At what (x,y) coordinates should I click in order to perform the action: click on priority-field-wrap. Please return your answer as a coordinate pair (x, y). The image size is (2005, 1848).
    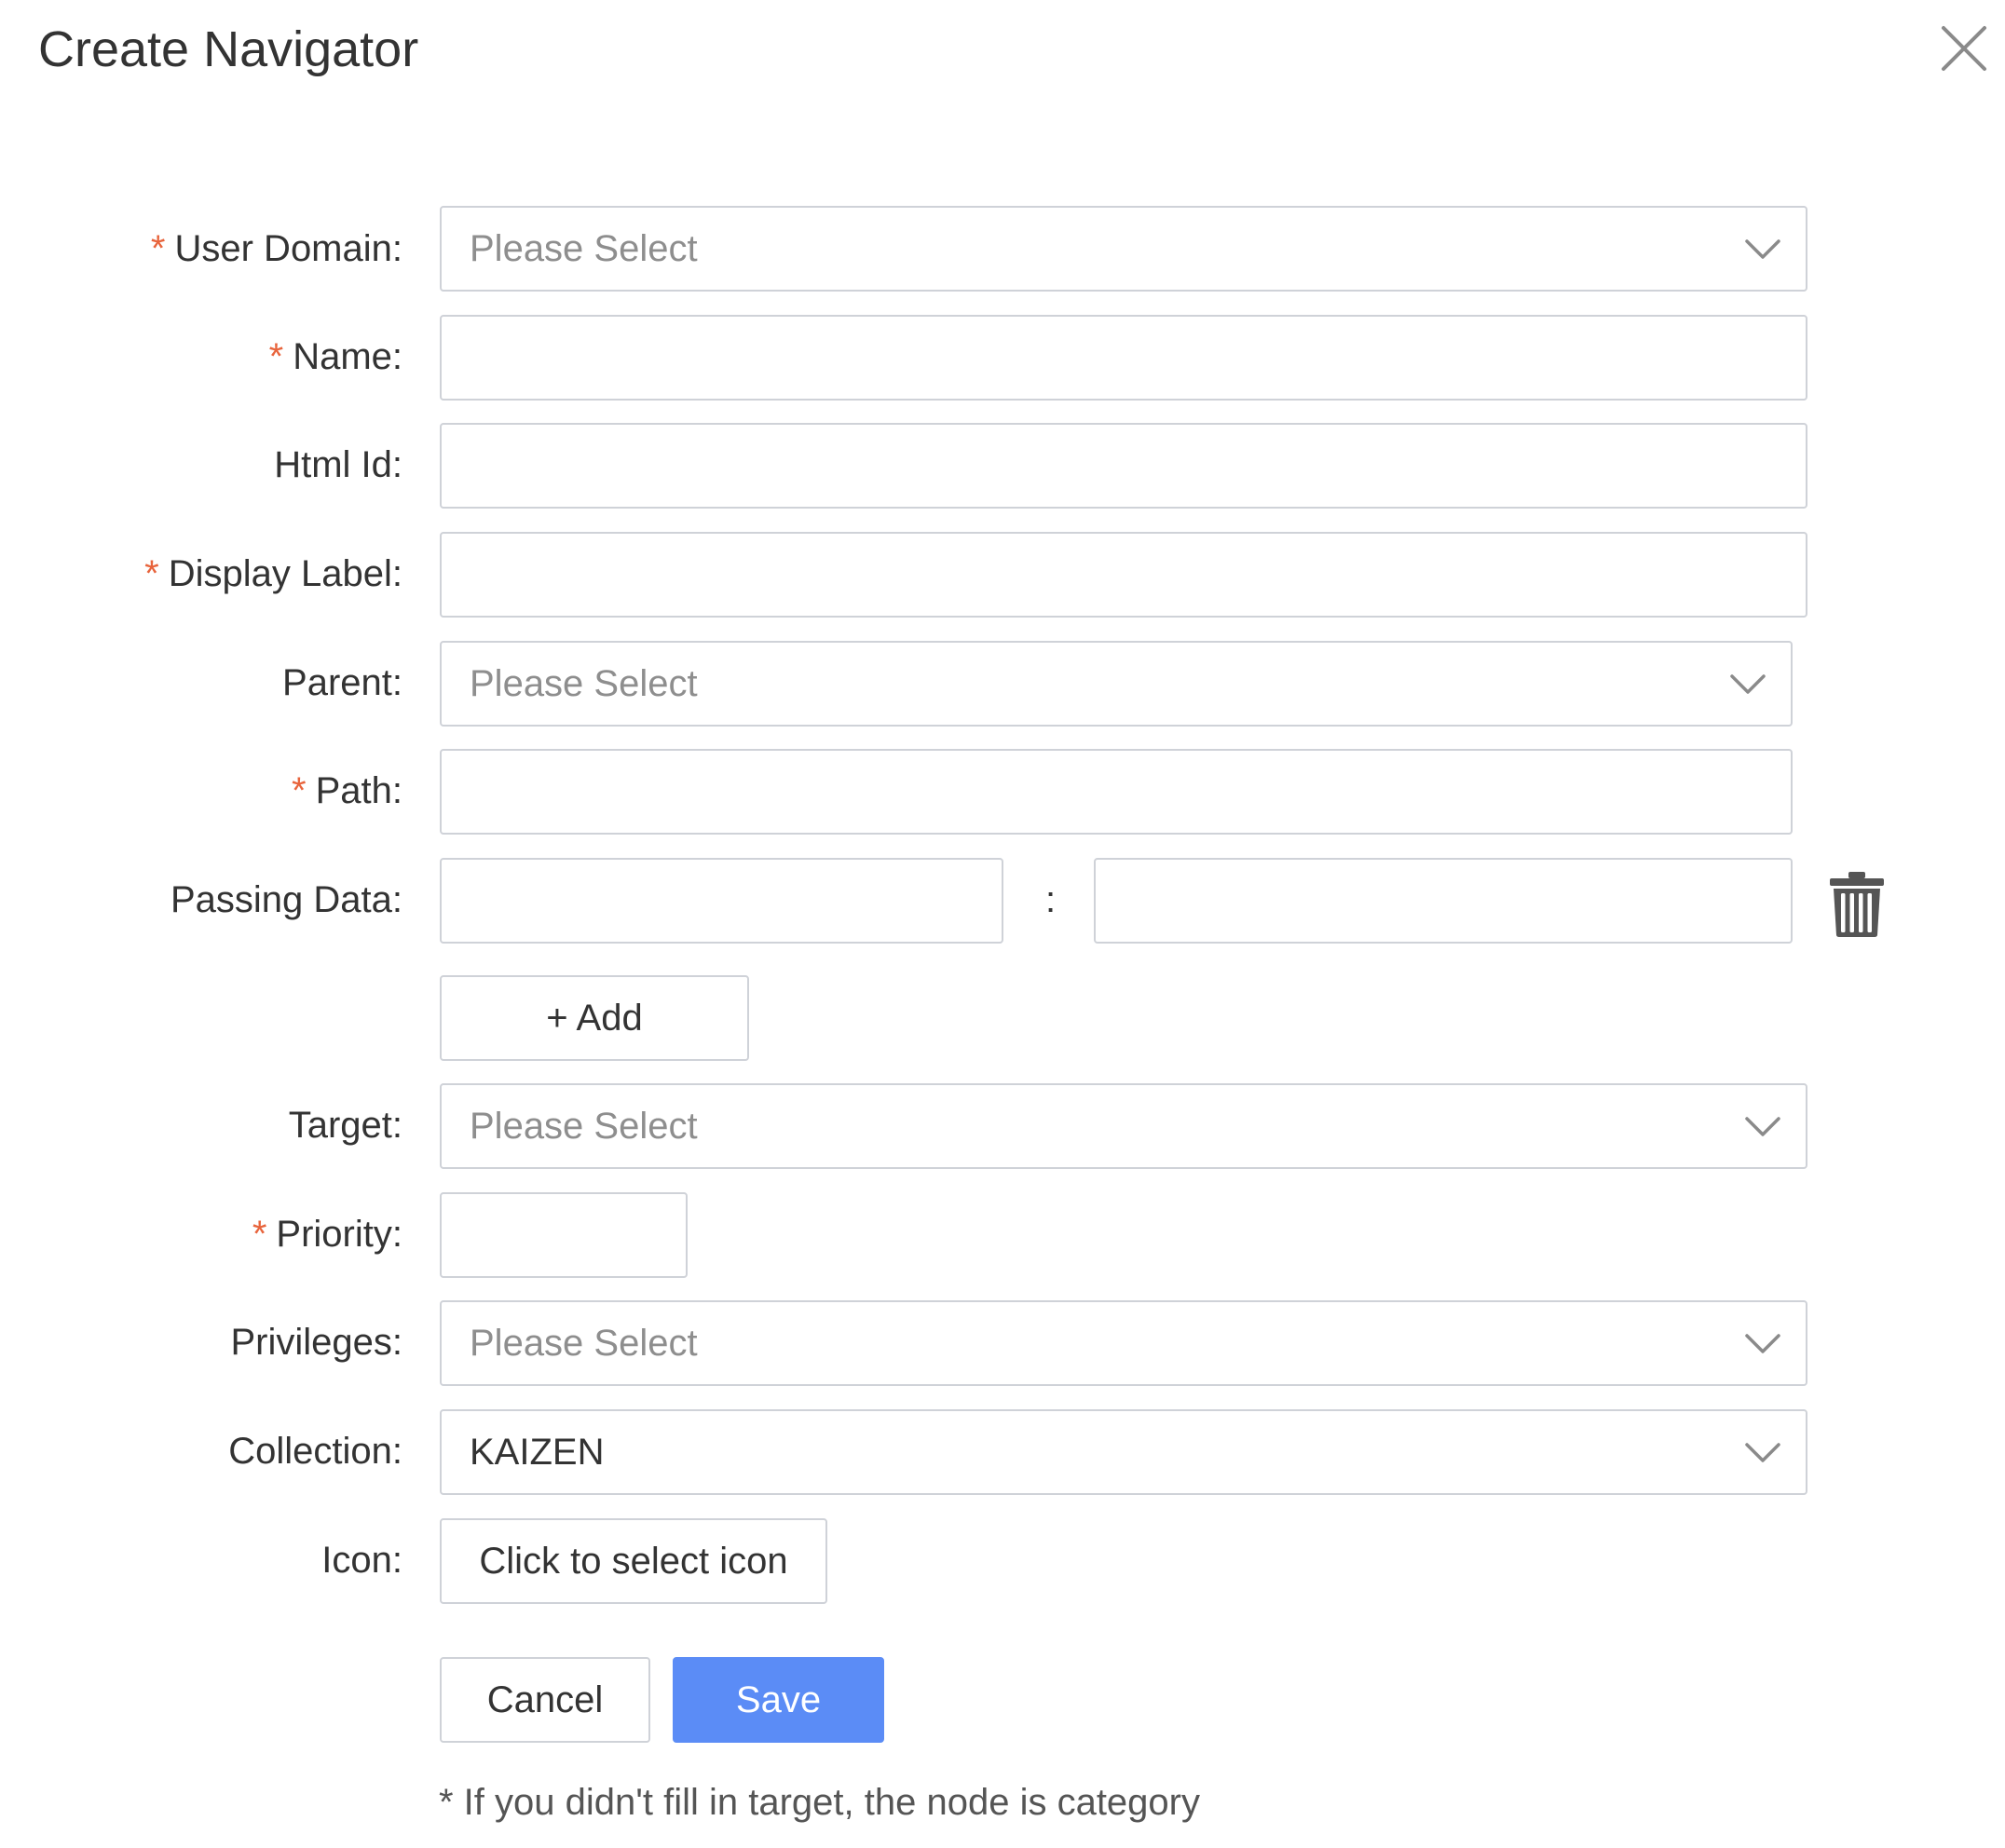
    Looking at the image, I should click on (564, 1235).